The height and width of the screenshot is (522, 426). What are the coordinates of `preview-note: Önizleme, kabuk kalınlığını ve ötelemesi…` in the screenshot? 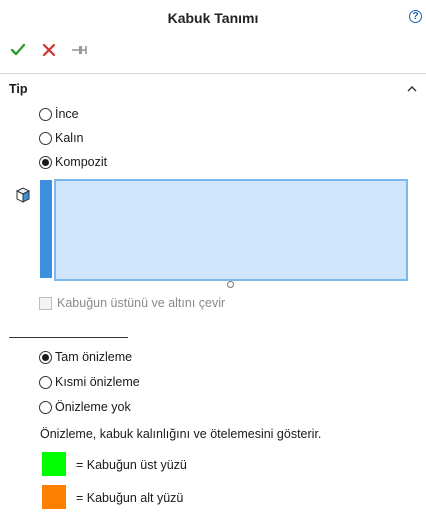 It's located at (181, 434).